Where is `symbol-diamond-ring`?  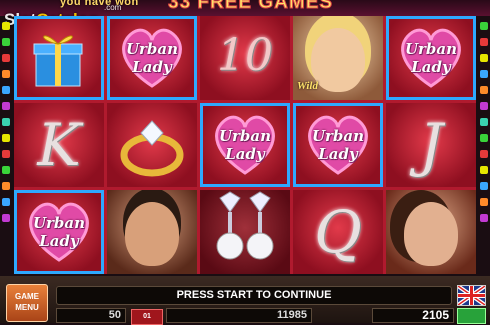
symbol-diamond-ring is located at coordinates (152, 145).